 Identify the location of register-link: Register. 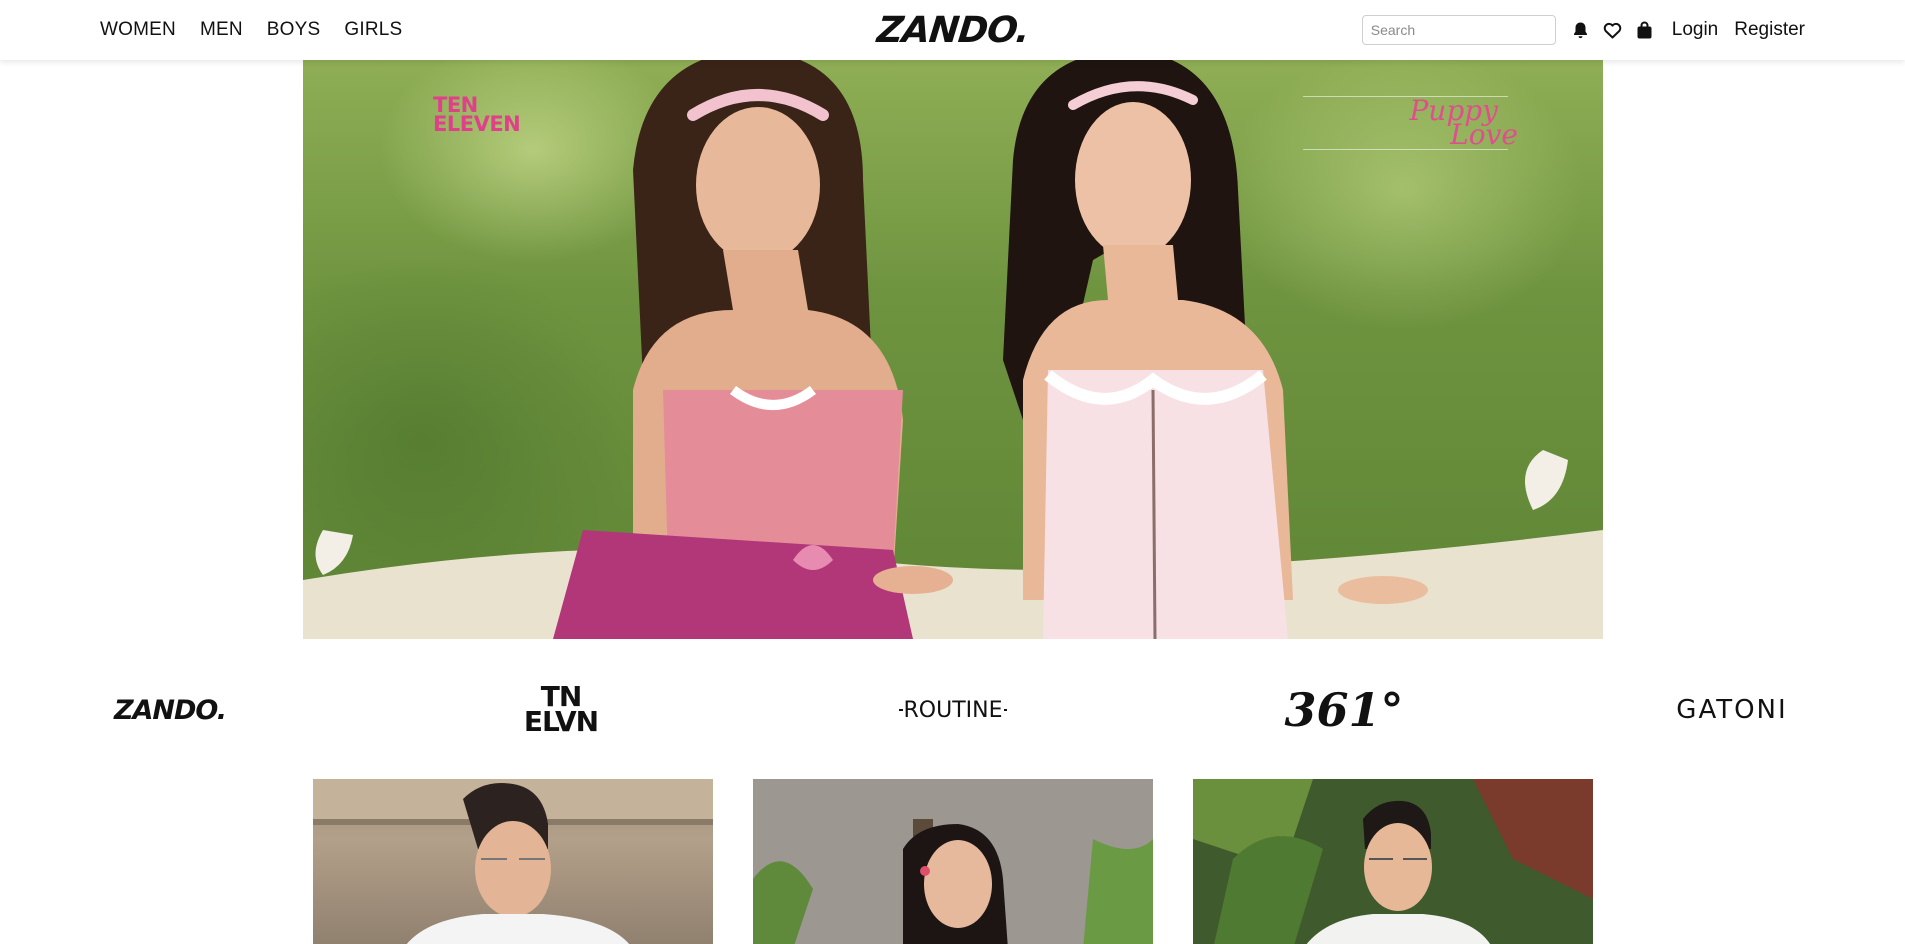
(1769, 30).